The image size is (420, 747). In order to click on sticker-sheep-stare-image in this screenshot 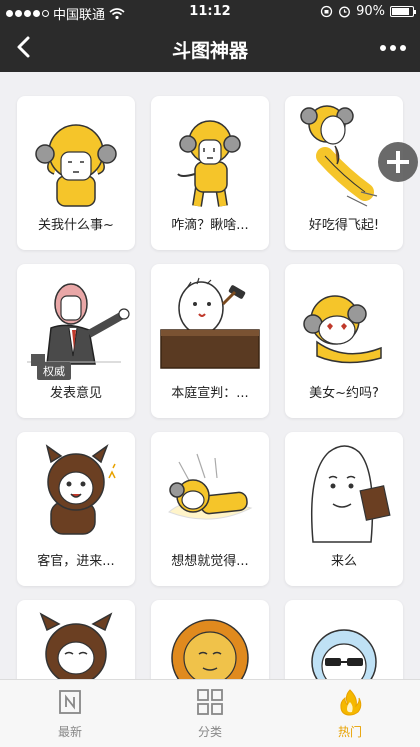, I will do `click(209, 163)`.